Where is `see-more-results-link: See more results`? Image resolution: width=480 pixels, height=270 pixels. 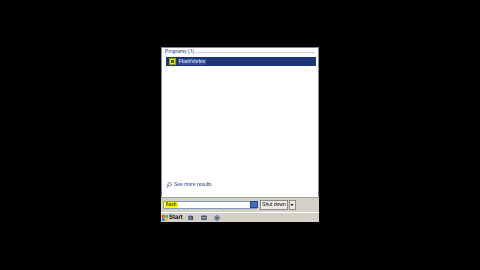 see-more-results-link: See more results is located at coordinates (189, 185).